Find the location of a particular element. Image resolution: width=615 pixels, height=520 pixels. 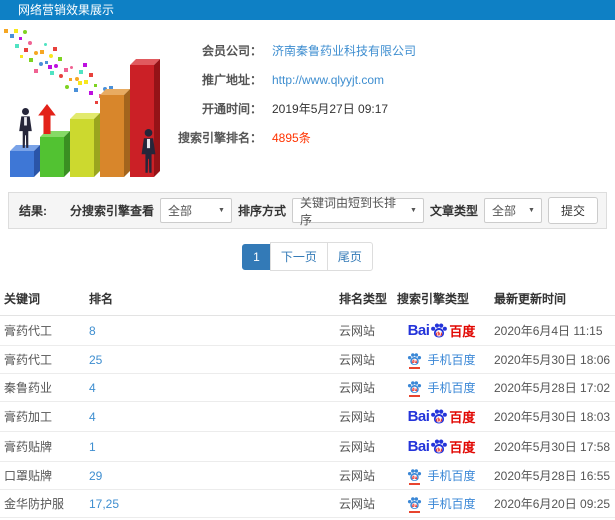

updated-cell: 2020年5月30日 18:06 is located at coordinates (552, 359).